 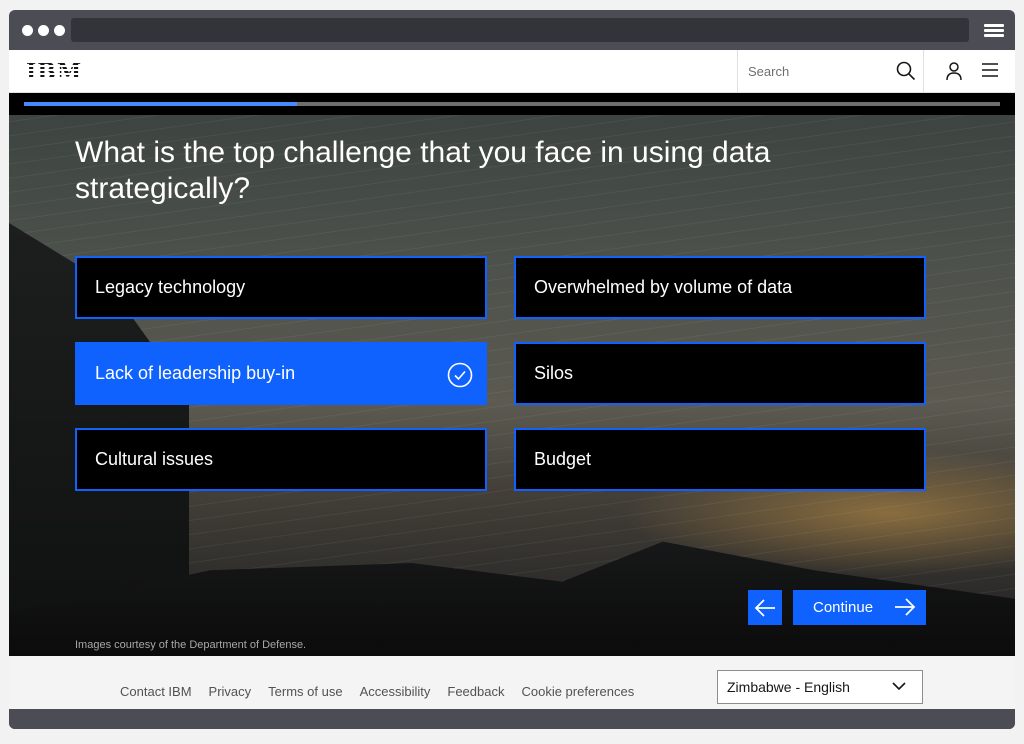 I want to click on footer-link-accessibility: Accessibility, so click(x=395, y=691).